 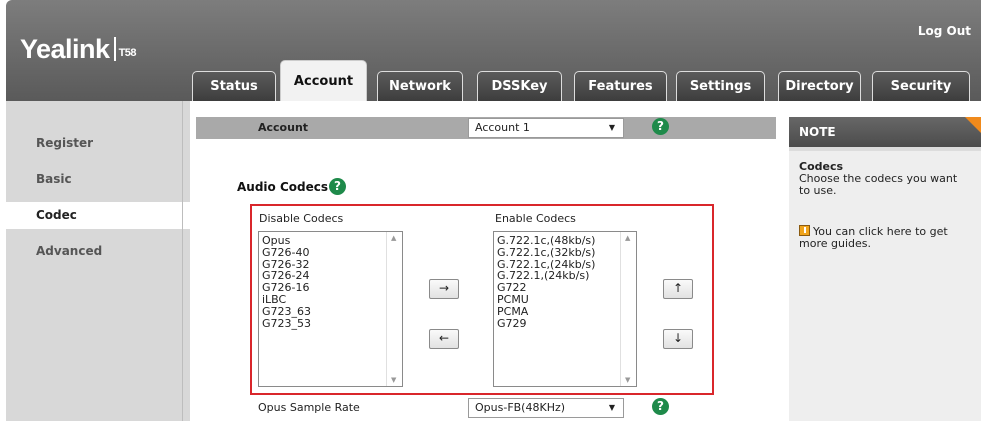 What do you see at coordinates (878, 184) in the screenshot?
I see `note-text: Choose the codecs you want to use.` at bounding box center [878, 184].